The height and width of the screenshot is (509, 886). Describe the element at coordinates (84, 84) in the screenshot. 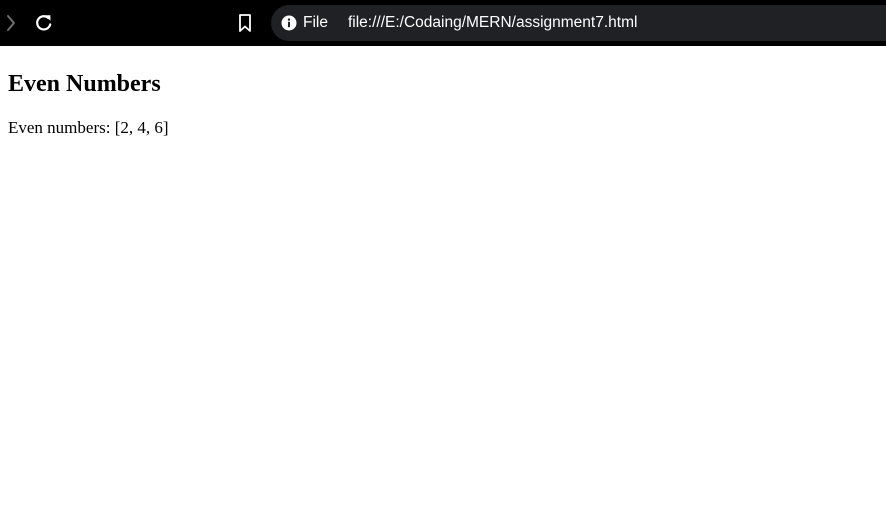

I see `page-heading: Even Numbers` at that location.